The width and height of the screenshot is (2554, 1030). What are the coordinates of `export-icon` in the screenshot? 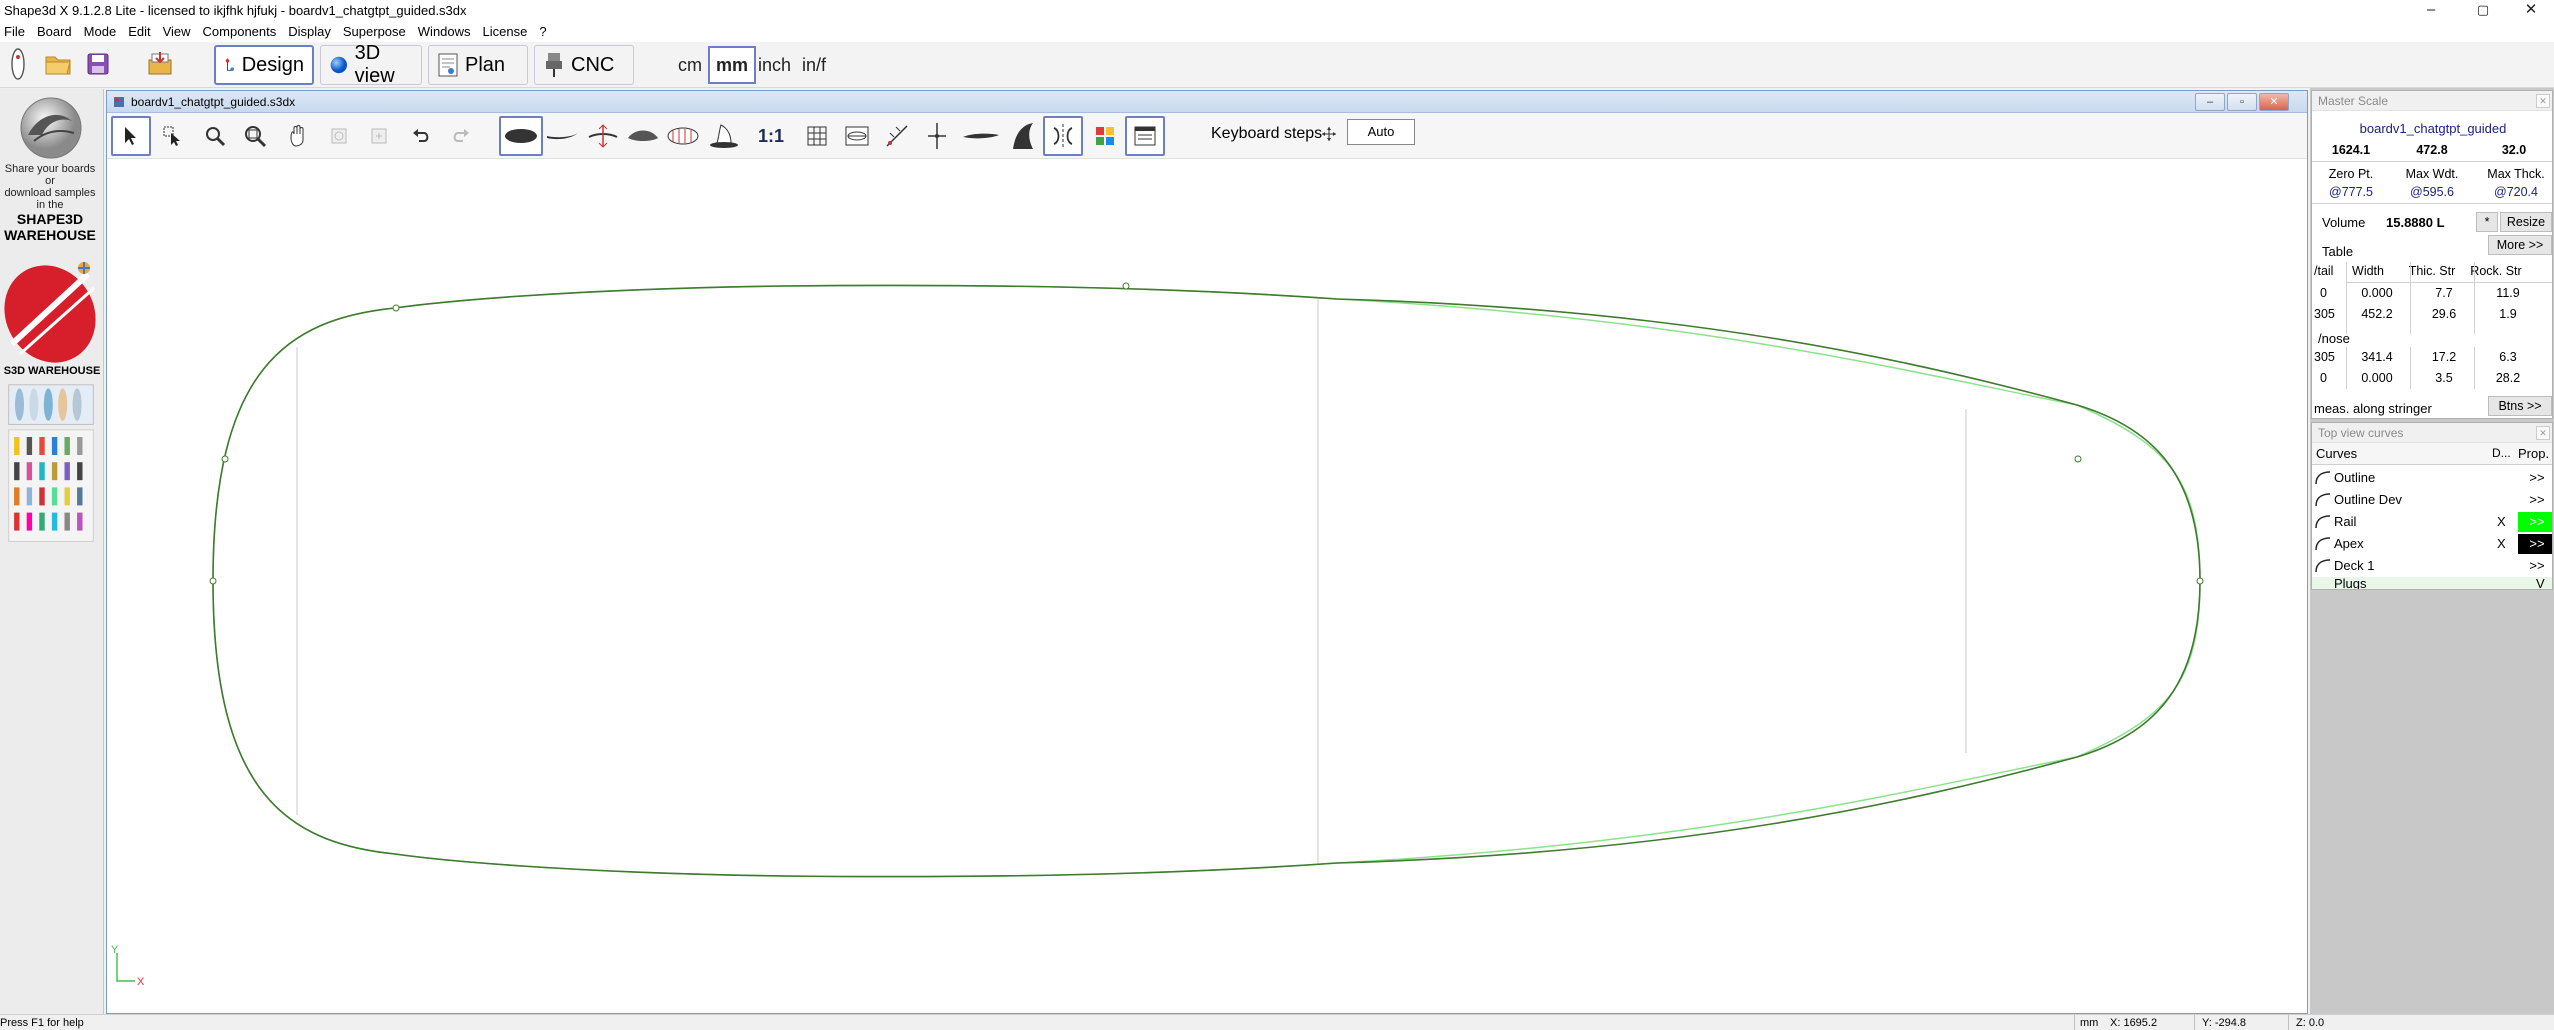 It's located at (160, 64).